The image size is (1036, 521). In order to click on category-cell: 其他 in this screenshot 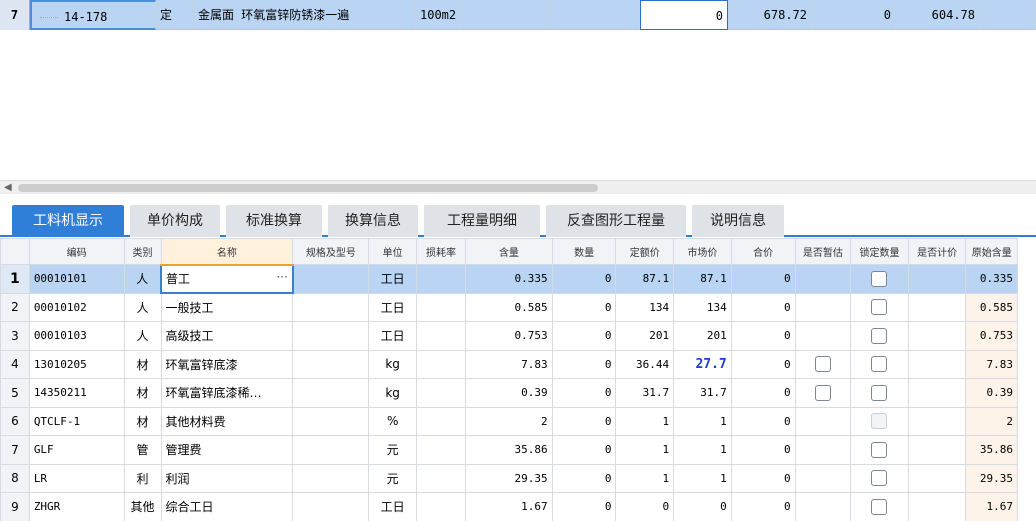, I will do `click(142, 506)`.